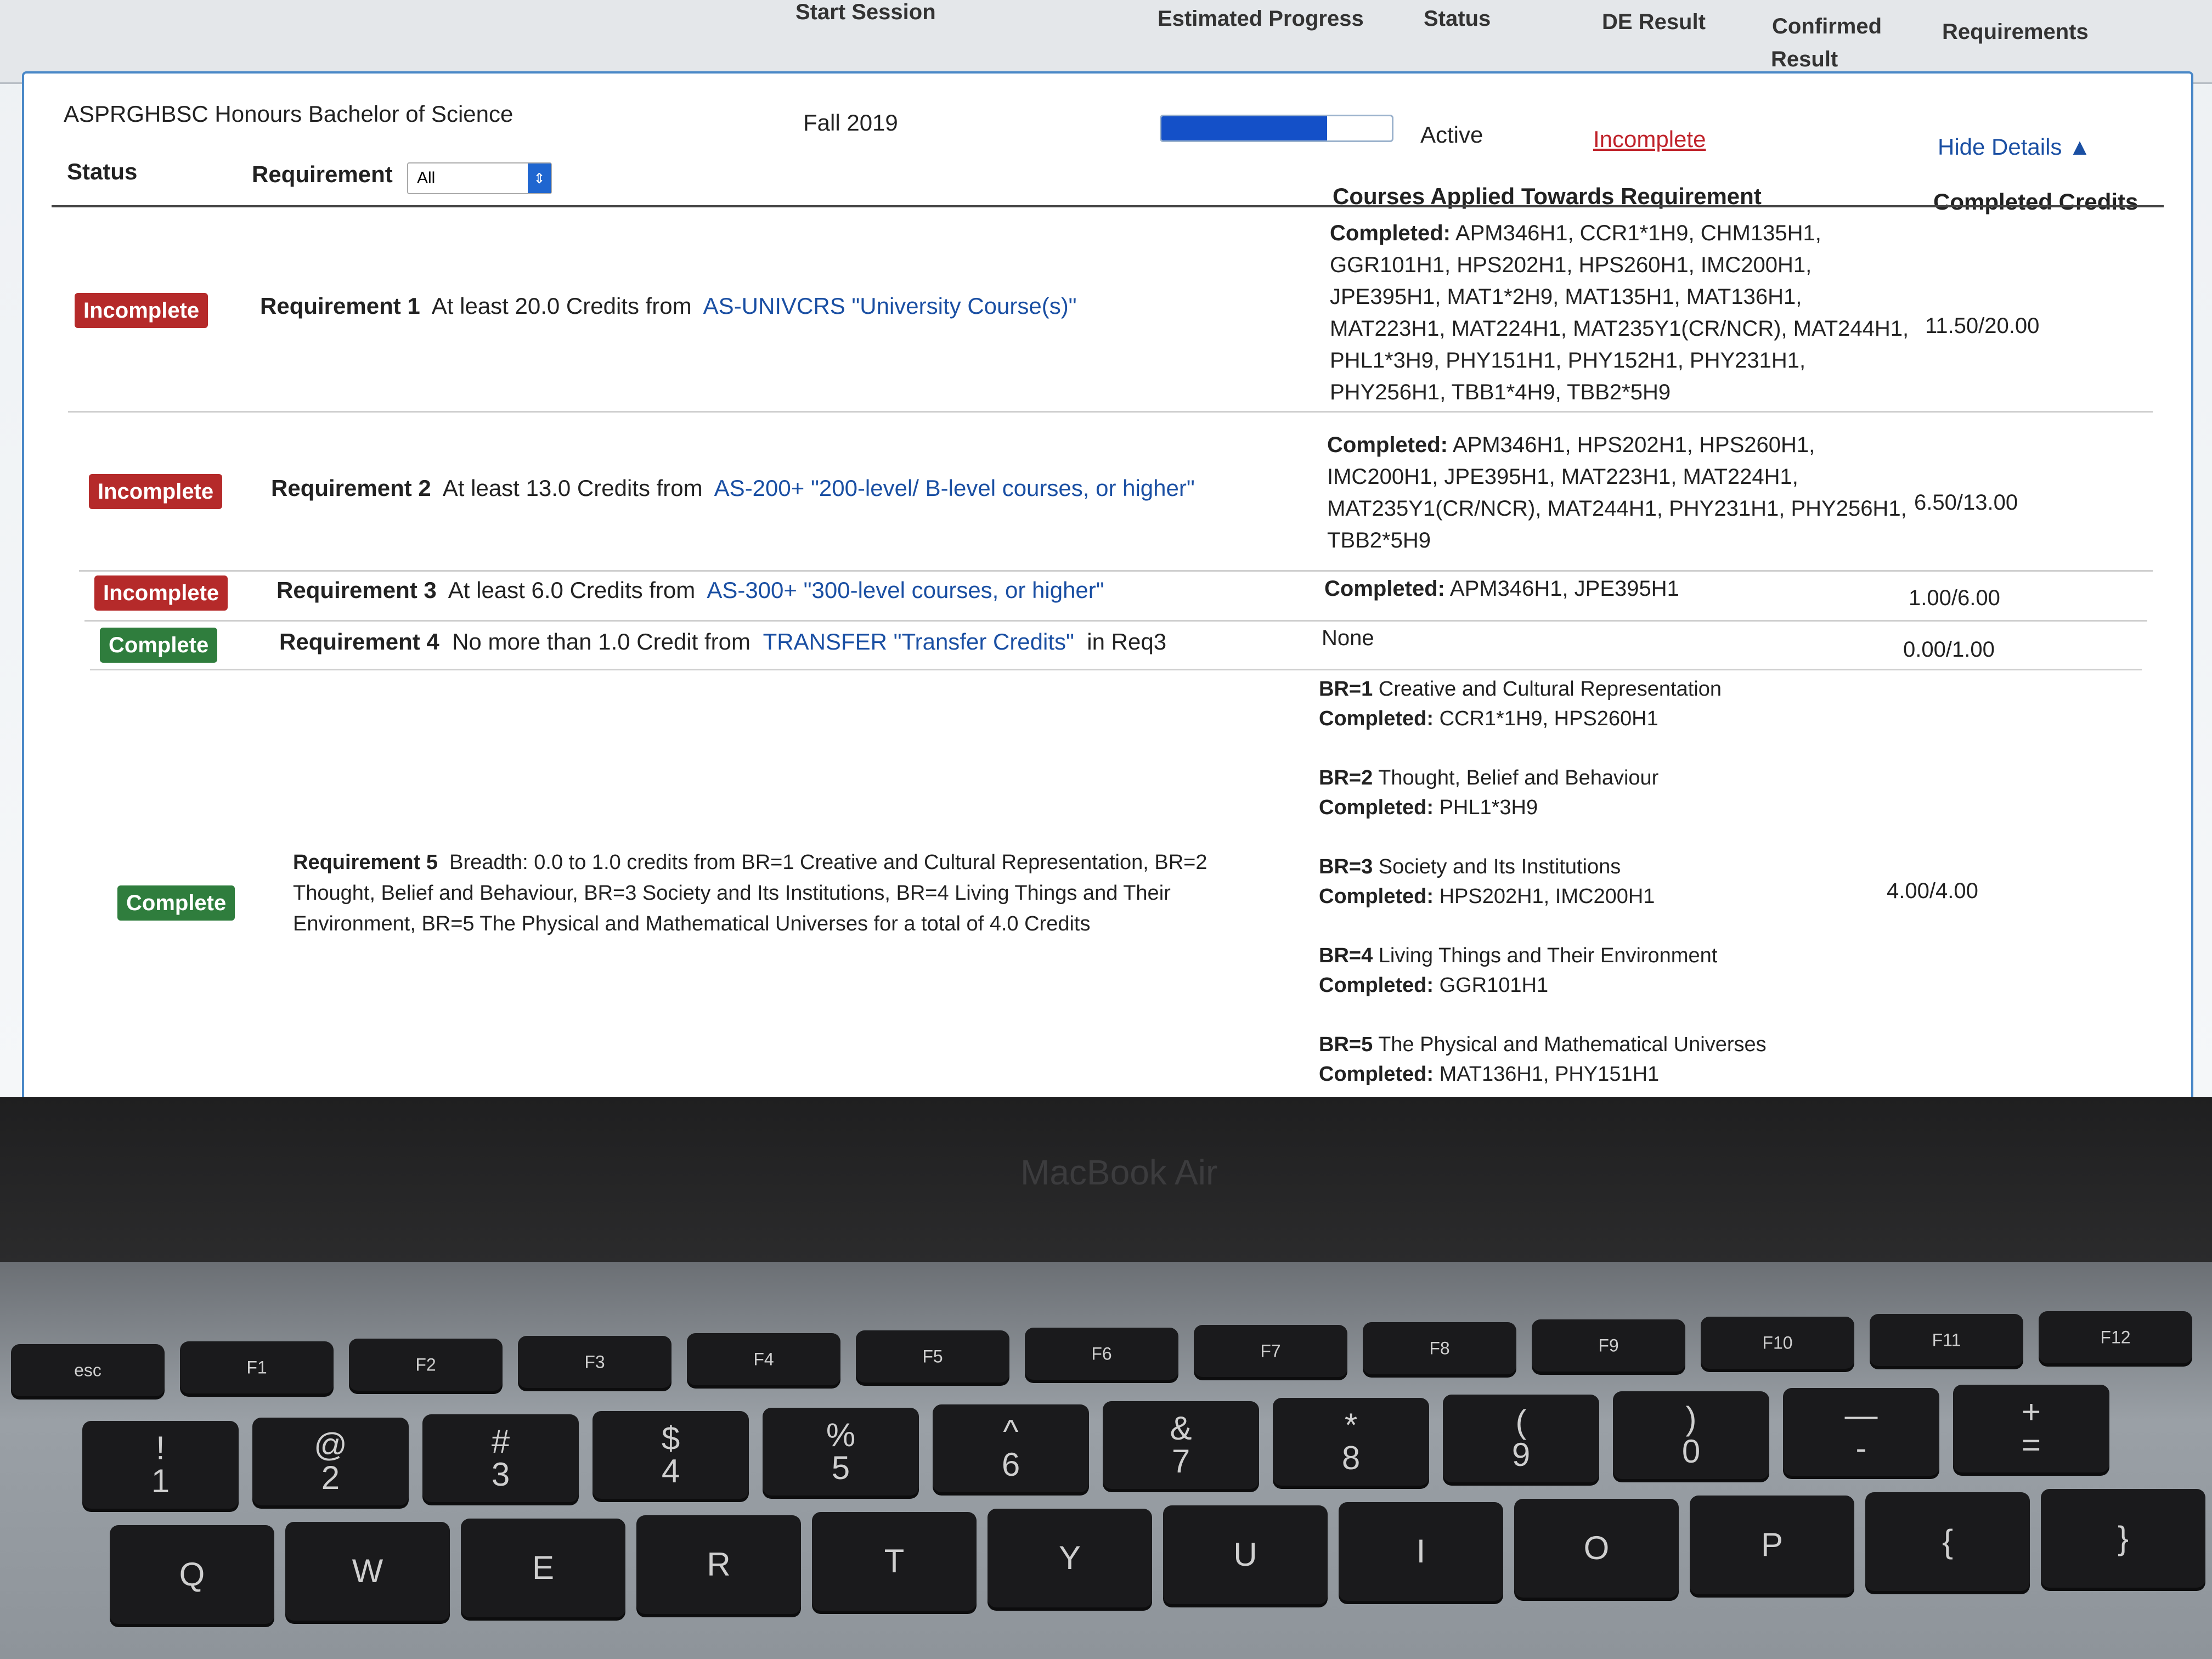 This screenshot has height=1659, width=2212. What do you see at coordinates (895, 1561) in the screenshot?
I see `letter-key: T` at bounding box center [895, 1561].